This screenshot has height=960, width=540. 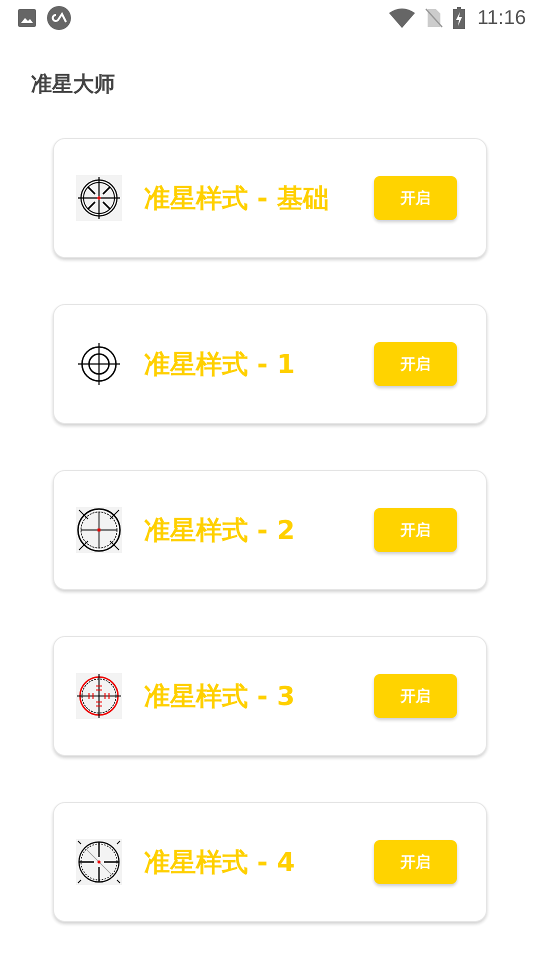 What do you see at coordinates (501, 18) in the screenshot?
I see `clock-time: 11:16` at bounding box center [501, 18].